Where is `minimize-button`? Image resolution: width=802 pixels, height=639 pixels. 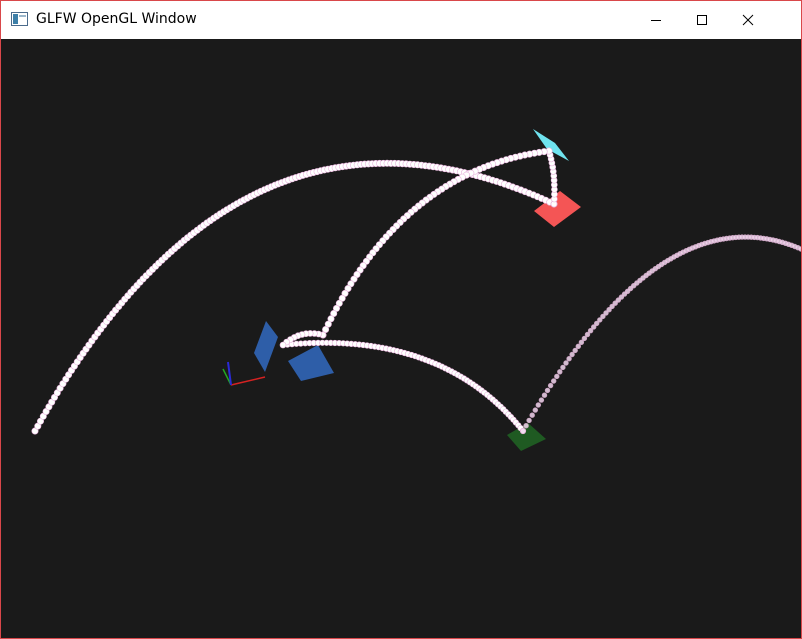
minimize-button is located at coordinates (656, 20).